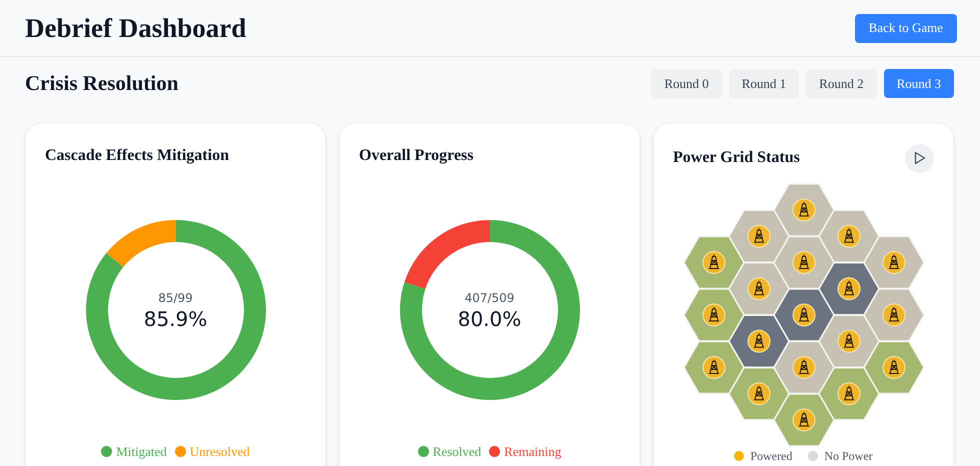 This screenshot has height=466, width=980. I want to click on play-button, so click(919, 158).